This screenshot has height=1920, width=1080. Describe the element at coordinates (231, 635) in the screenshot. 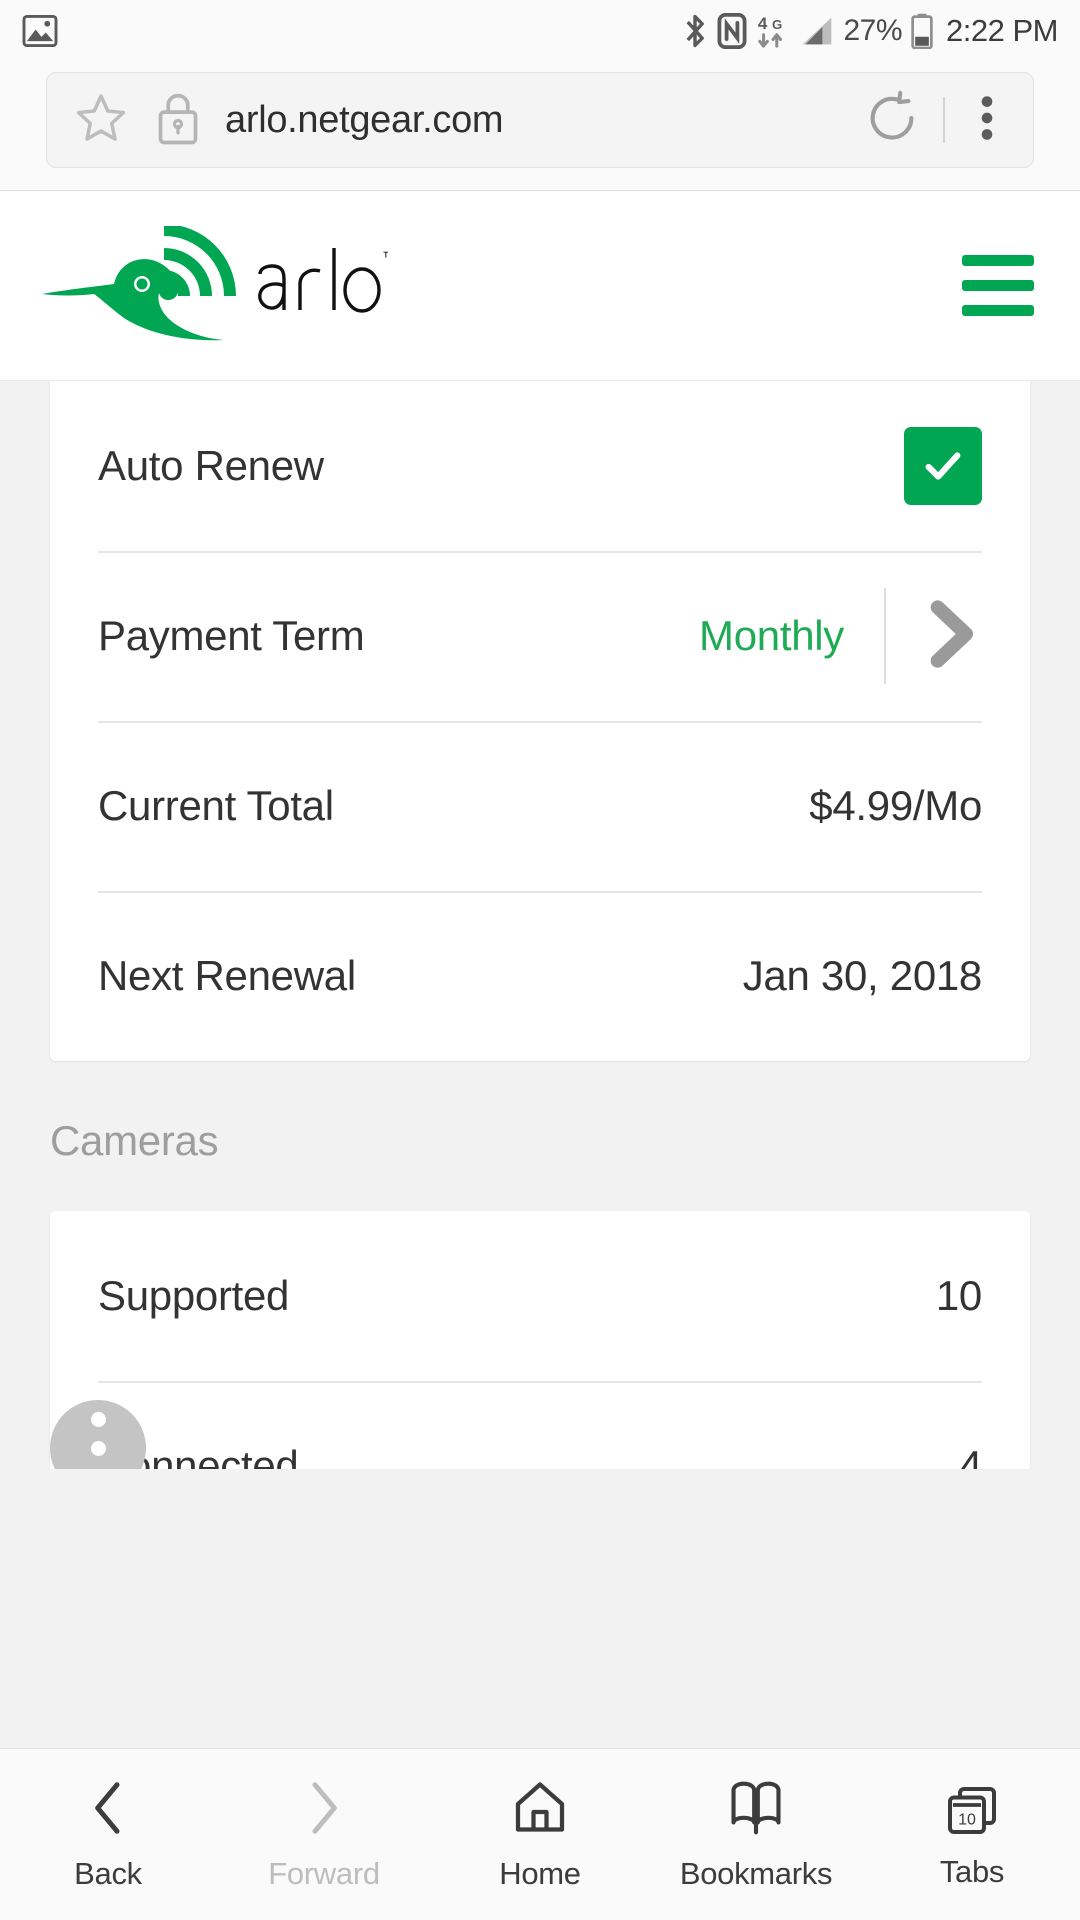

I see `row-label: Payment Term` at that location.